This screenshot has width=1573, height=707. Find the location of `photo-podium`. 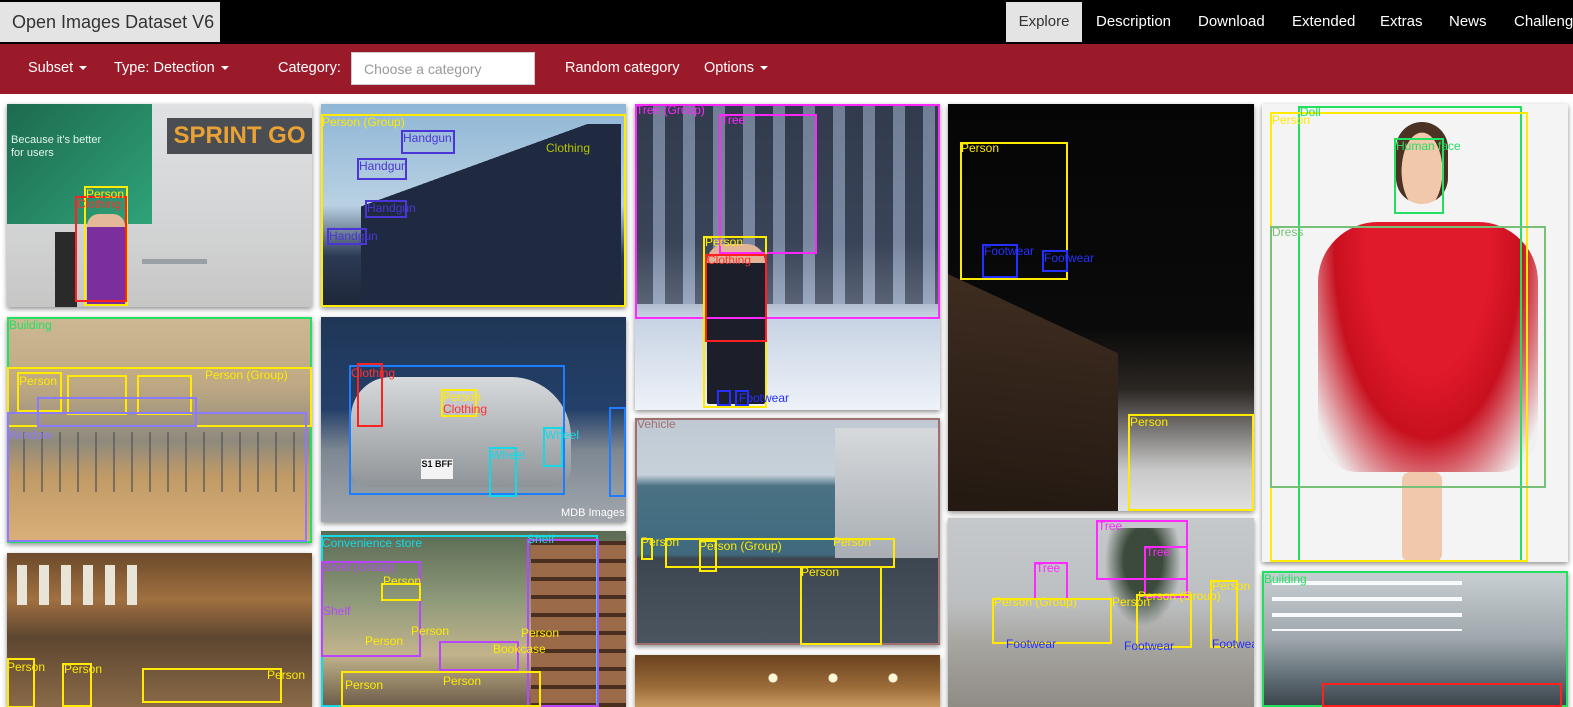

photo-podium is located at coordinates (66, 269).